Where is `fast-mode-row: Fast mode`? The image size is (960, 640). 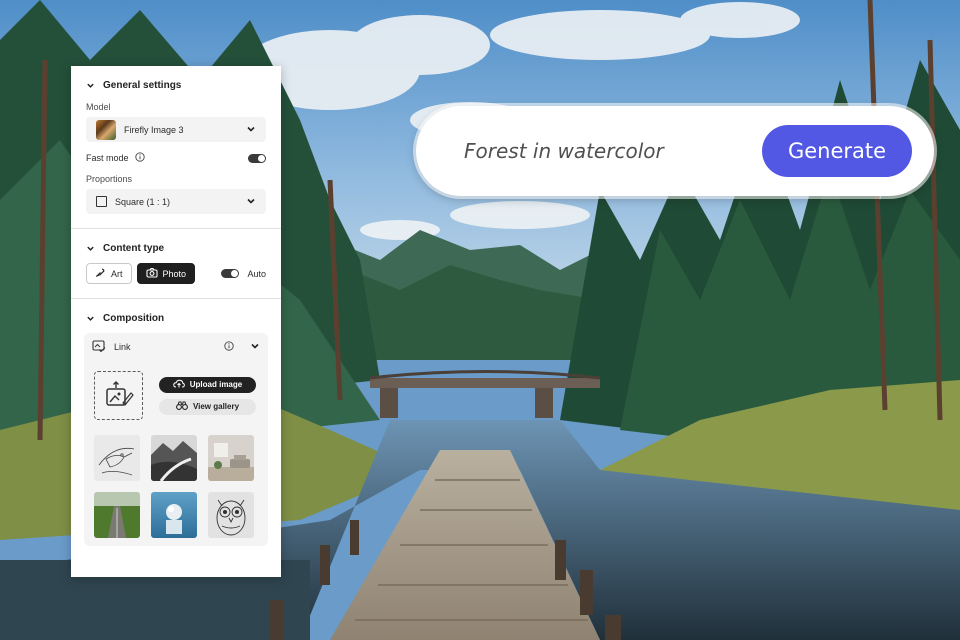 fast-mode-row: Fast mode is located at coordinates (176, 158).